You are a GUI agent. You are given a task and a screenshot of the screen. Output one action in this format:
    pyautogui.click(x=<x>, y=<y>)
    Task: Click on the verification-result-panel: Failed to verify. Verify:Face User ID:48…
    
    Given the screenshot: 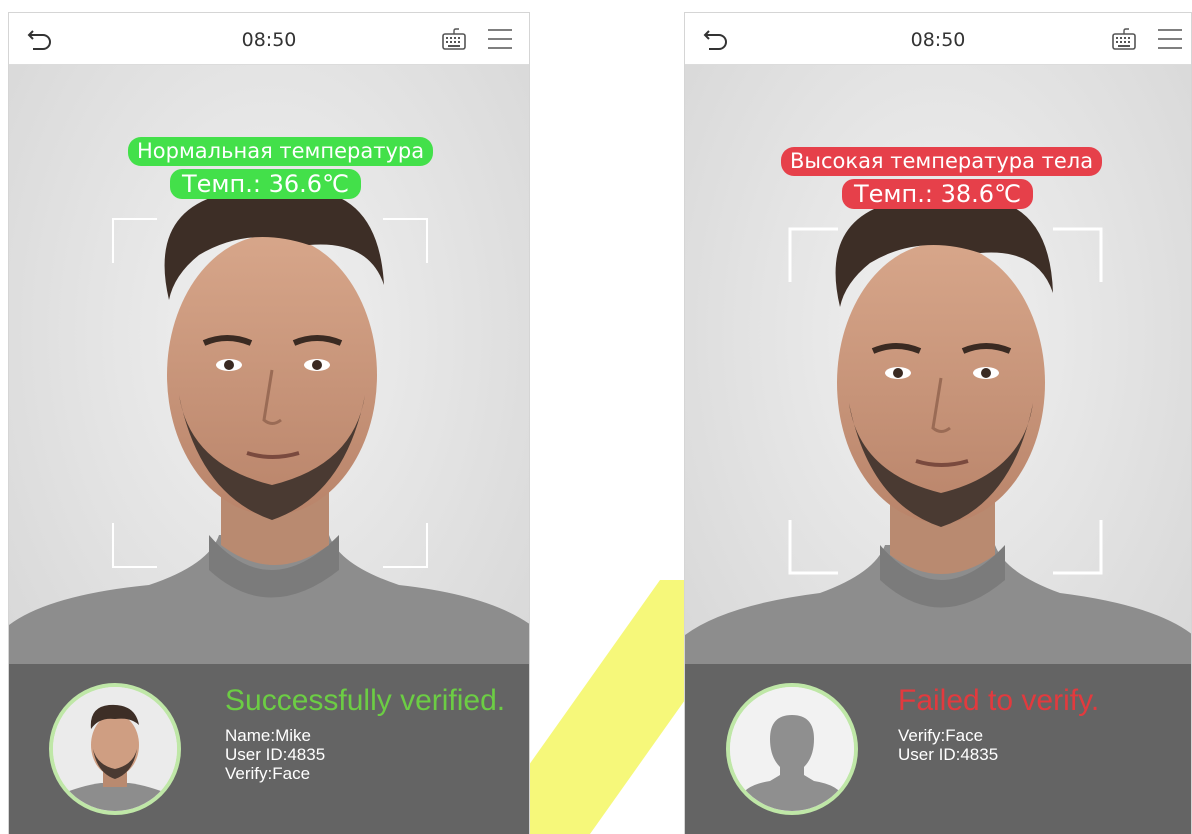 What is the action you would take?
    pyautogui.click(x=938, y=749)
    